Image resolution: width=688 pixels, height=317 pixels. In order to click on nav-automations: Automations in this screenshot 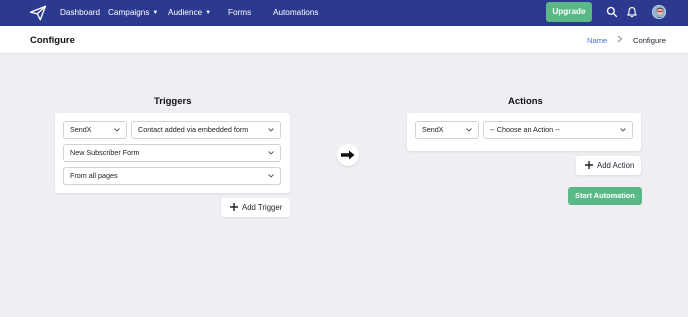, I will do `click(296, 12)`.